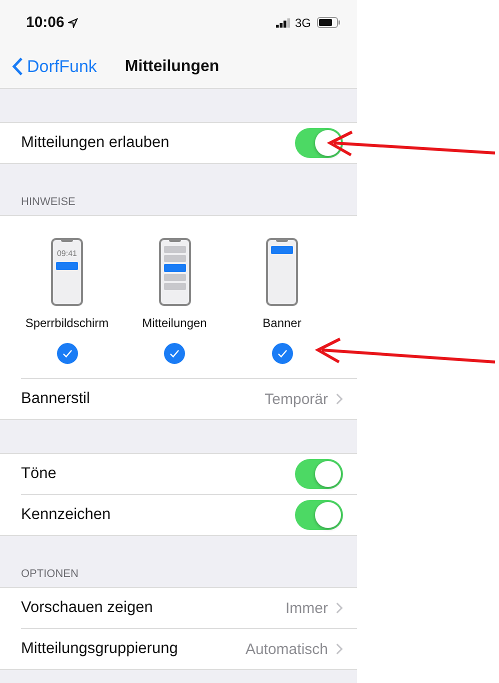 This screenshot has height=683, width=499. I want to click on phone-preview-drawing: 09:41, so click(67, 272).